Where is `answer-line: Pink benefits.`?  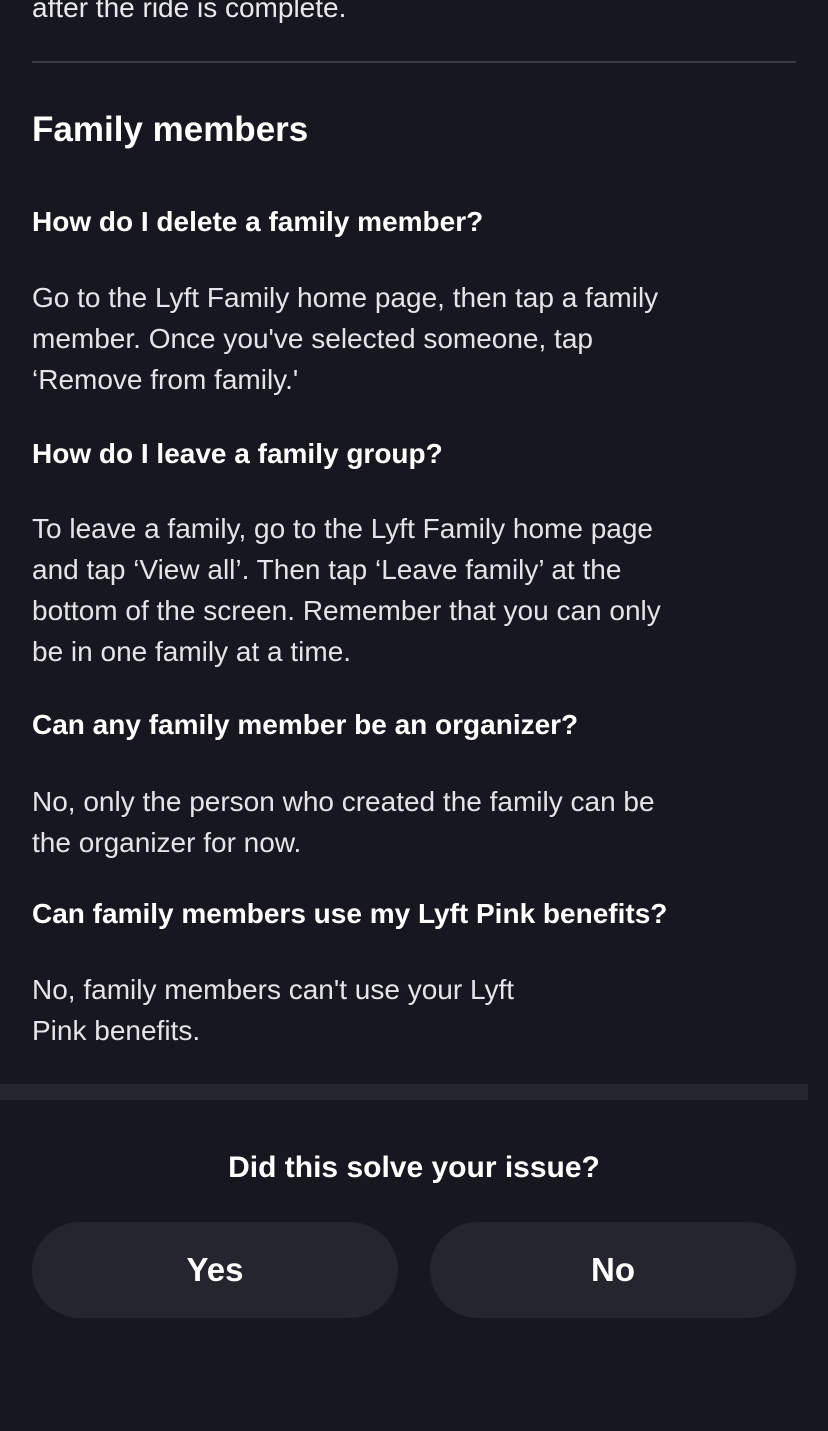 answer-line: Pink benefits. is located at coordinates (116, 1030).